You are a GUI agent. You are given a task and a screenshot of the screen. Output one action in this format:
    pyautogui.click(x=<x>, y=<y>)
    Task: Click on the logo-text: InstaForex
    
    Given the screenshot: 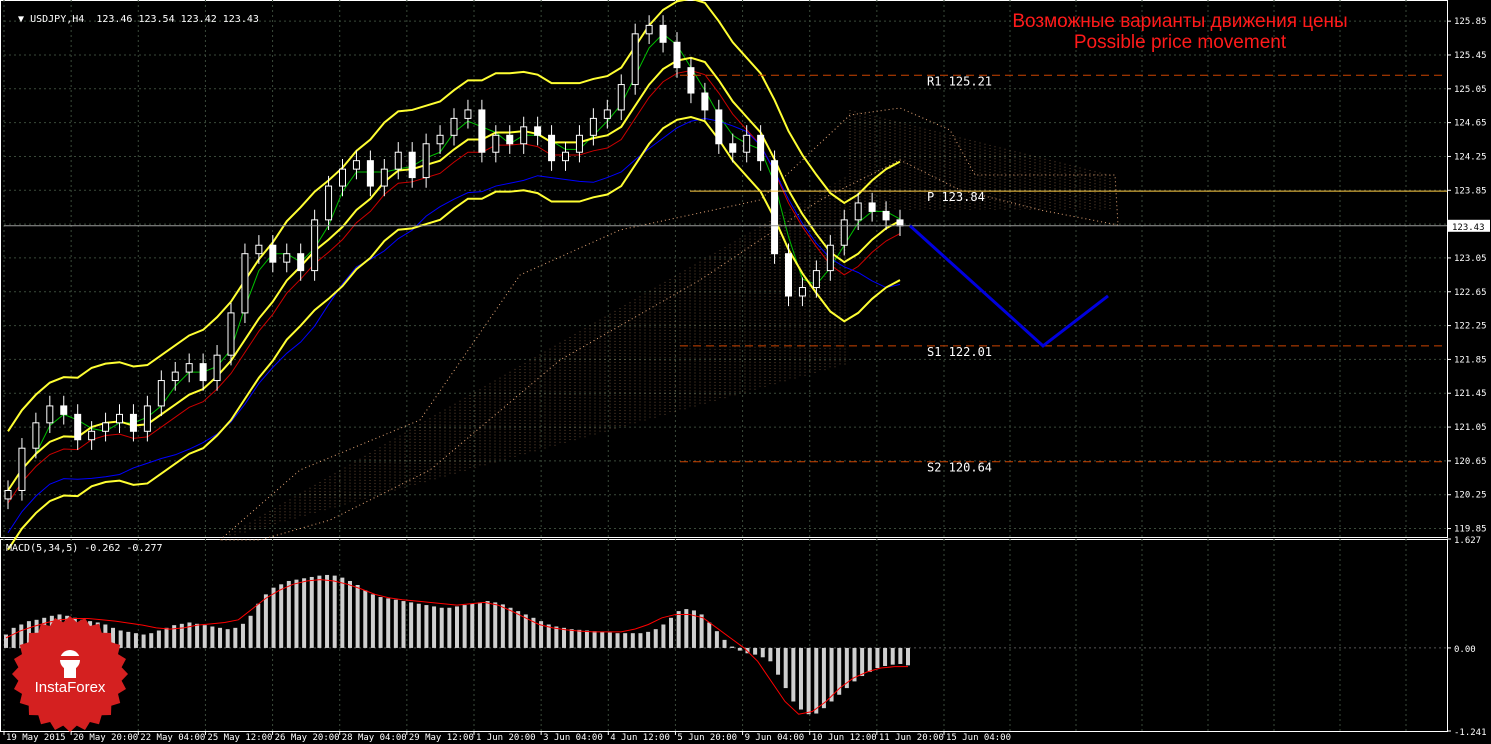 What is the action you would take?
    pyautogui.click(x=70, y=687)
    